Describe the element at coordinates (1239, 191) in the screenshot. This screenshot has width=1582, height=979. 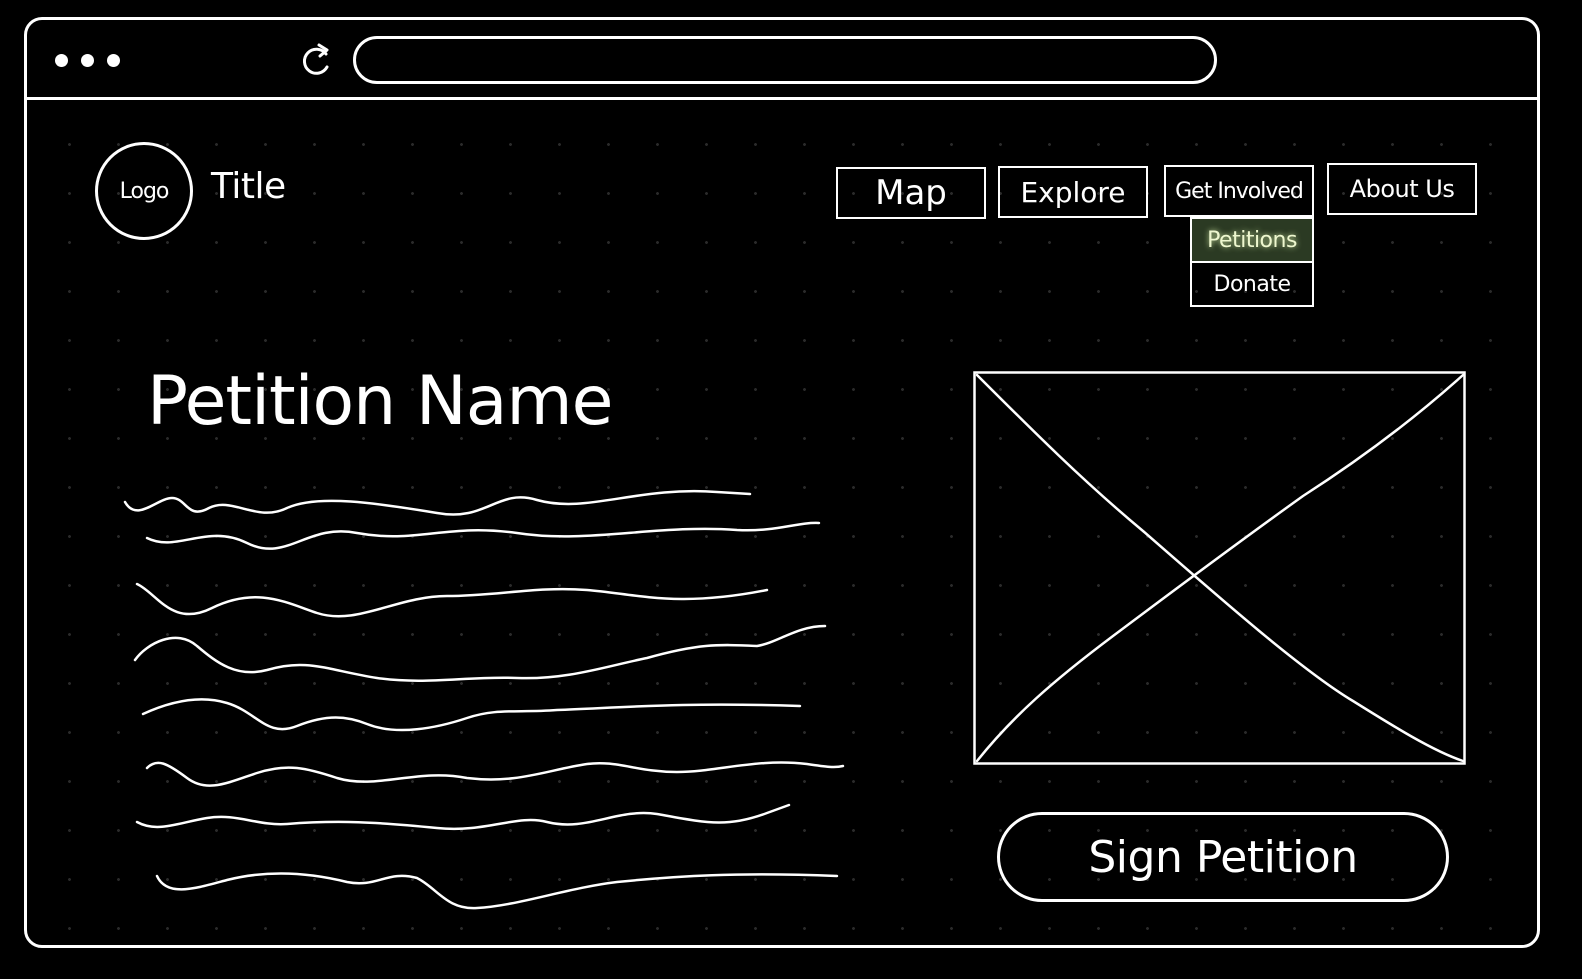
I see `nav-item-get-involved: Get Involved` at that location.